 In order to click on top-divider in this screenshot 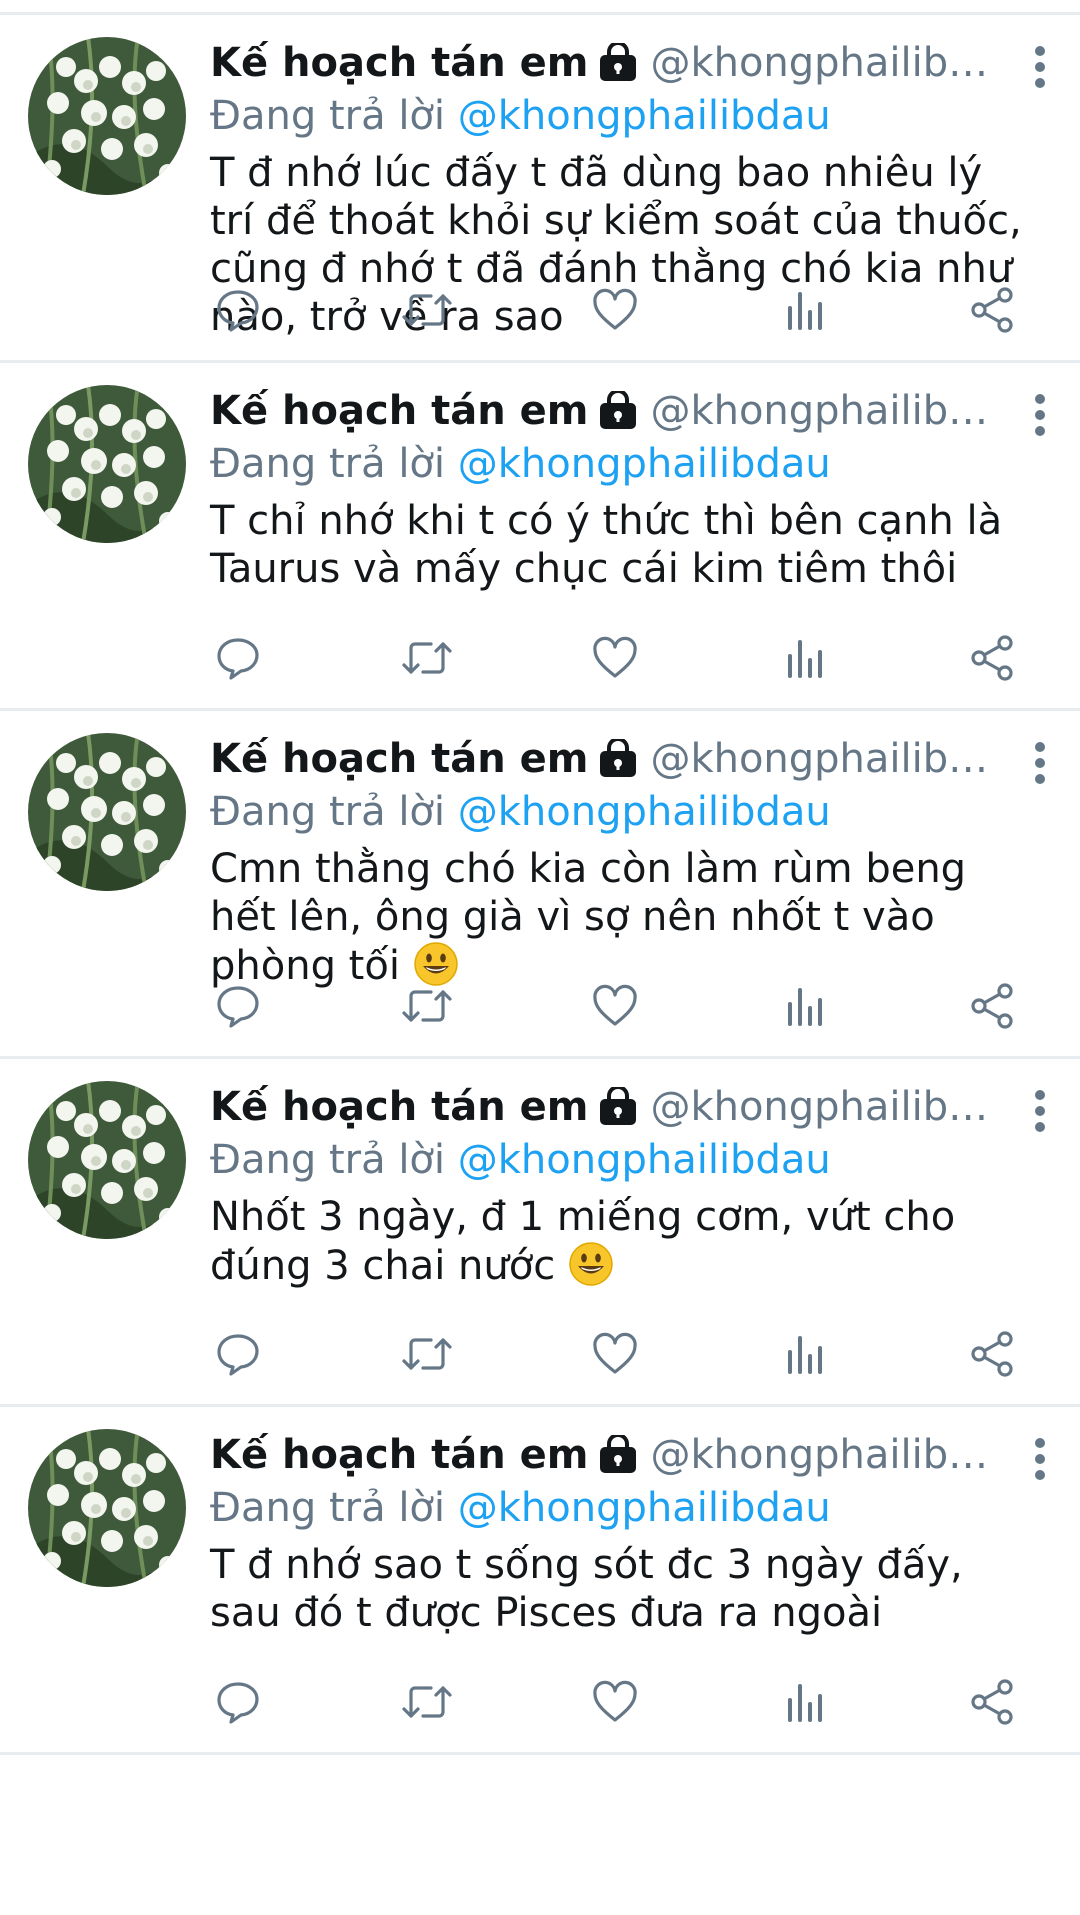, I will do `click(540, 7)`.